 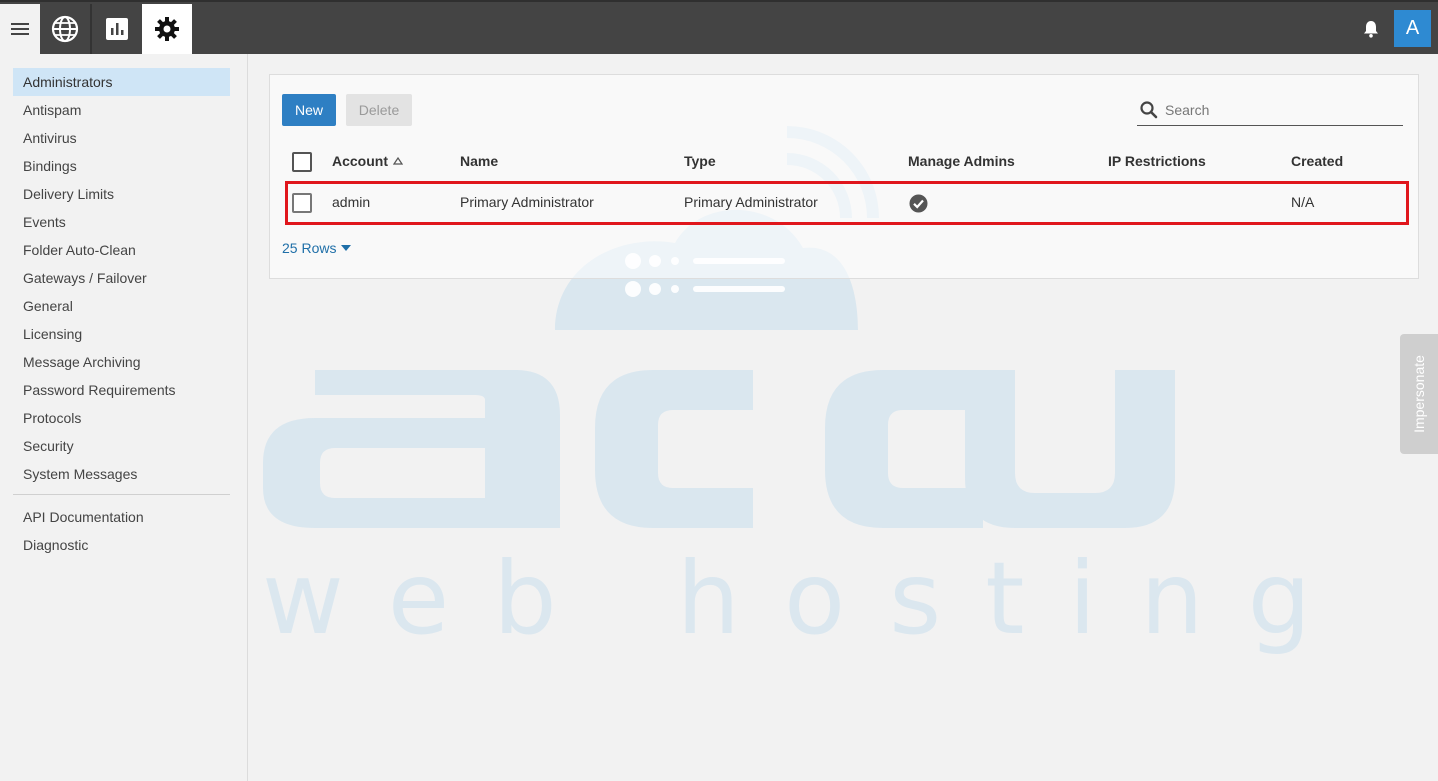 I want to click on sidebar-divider, so click(x=121, y=494).